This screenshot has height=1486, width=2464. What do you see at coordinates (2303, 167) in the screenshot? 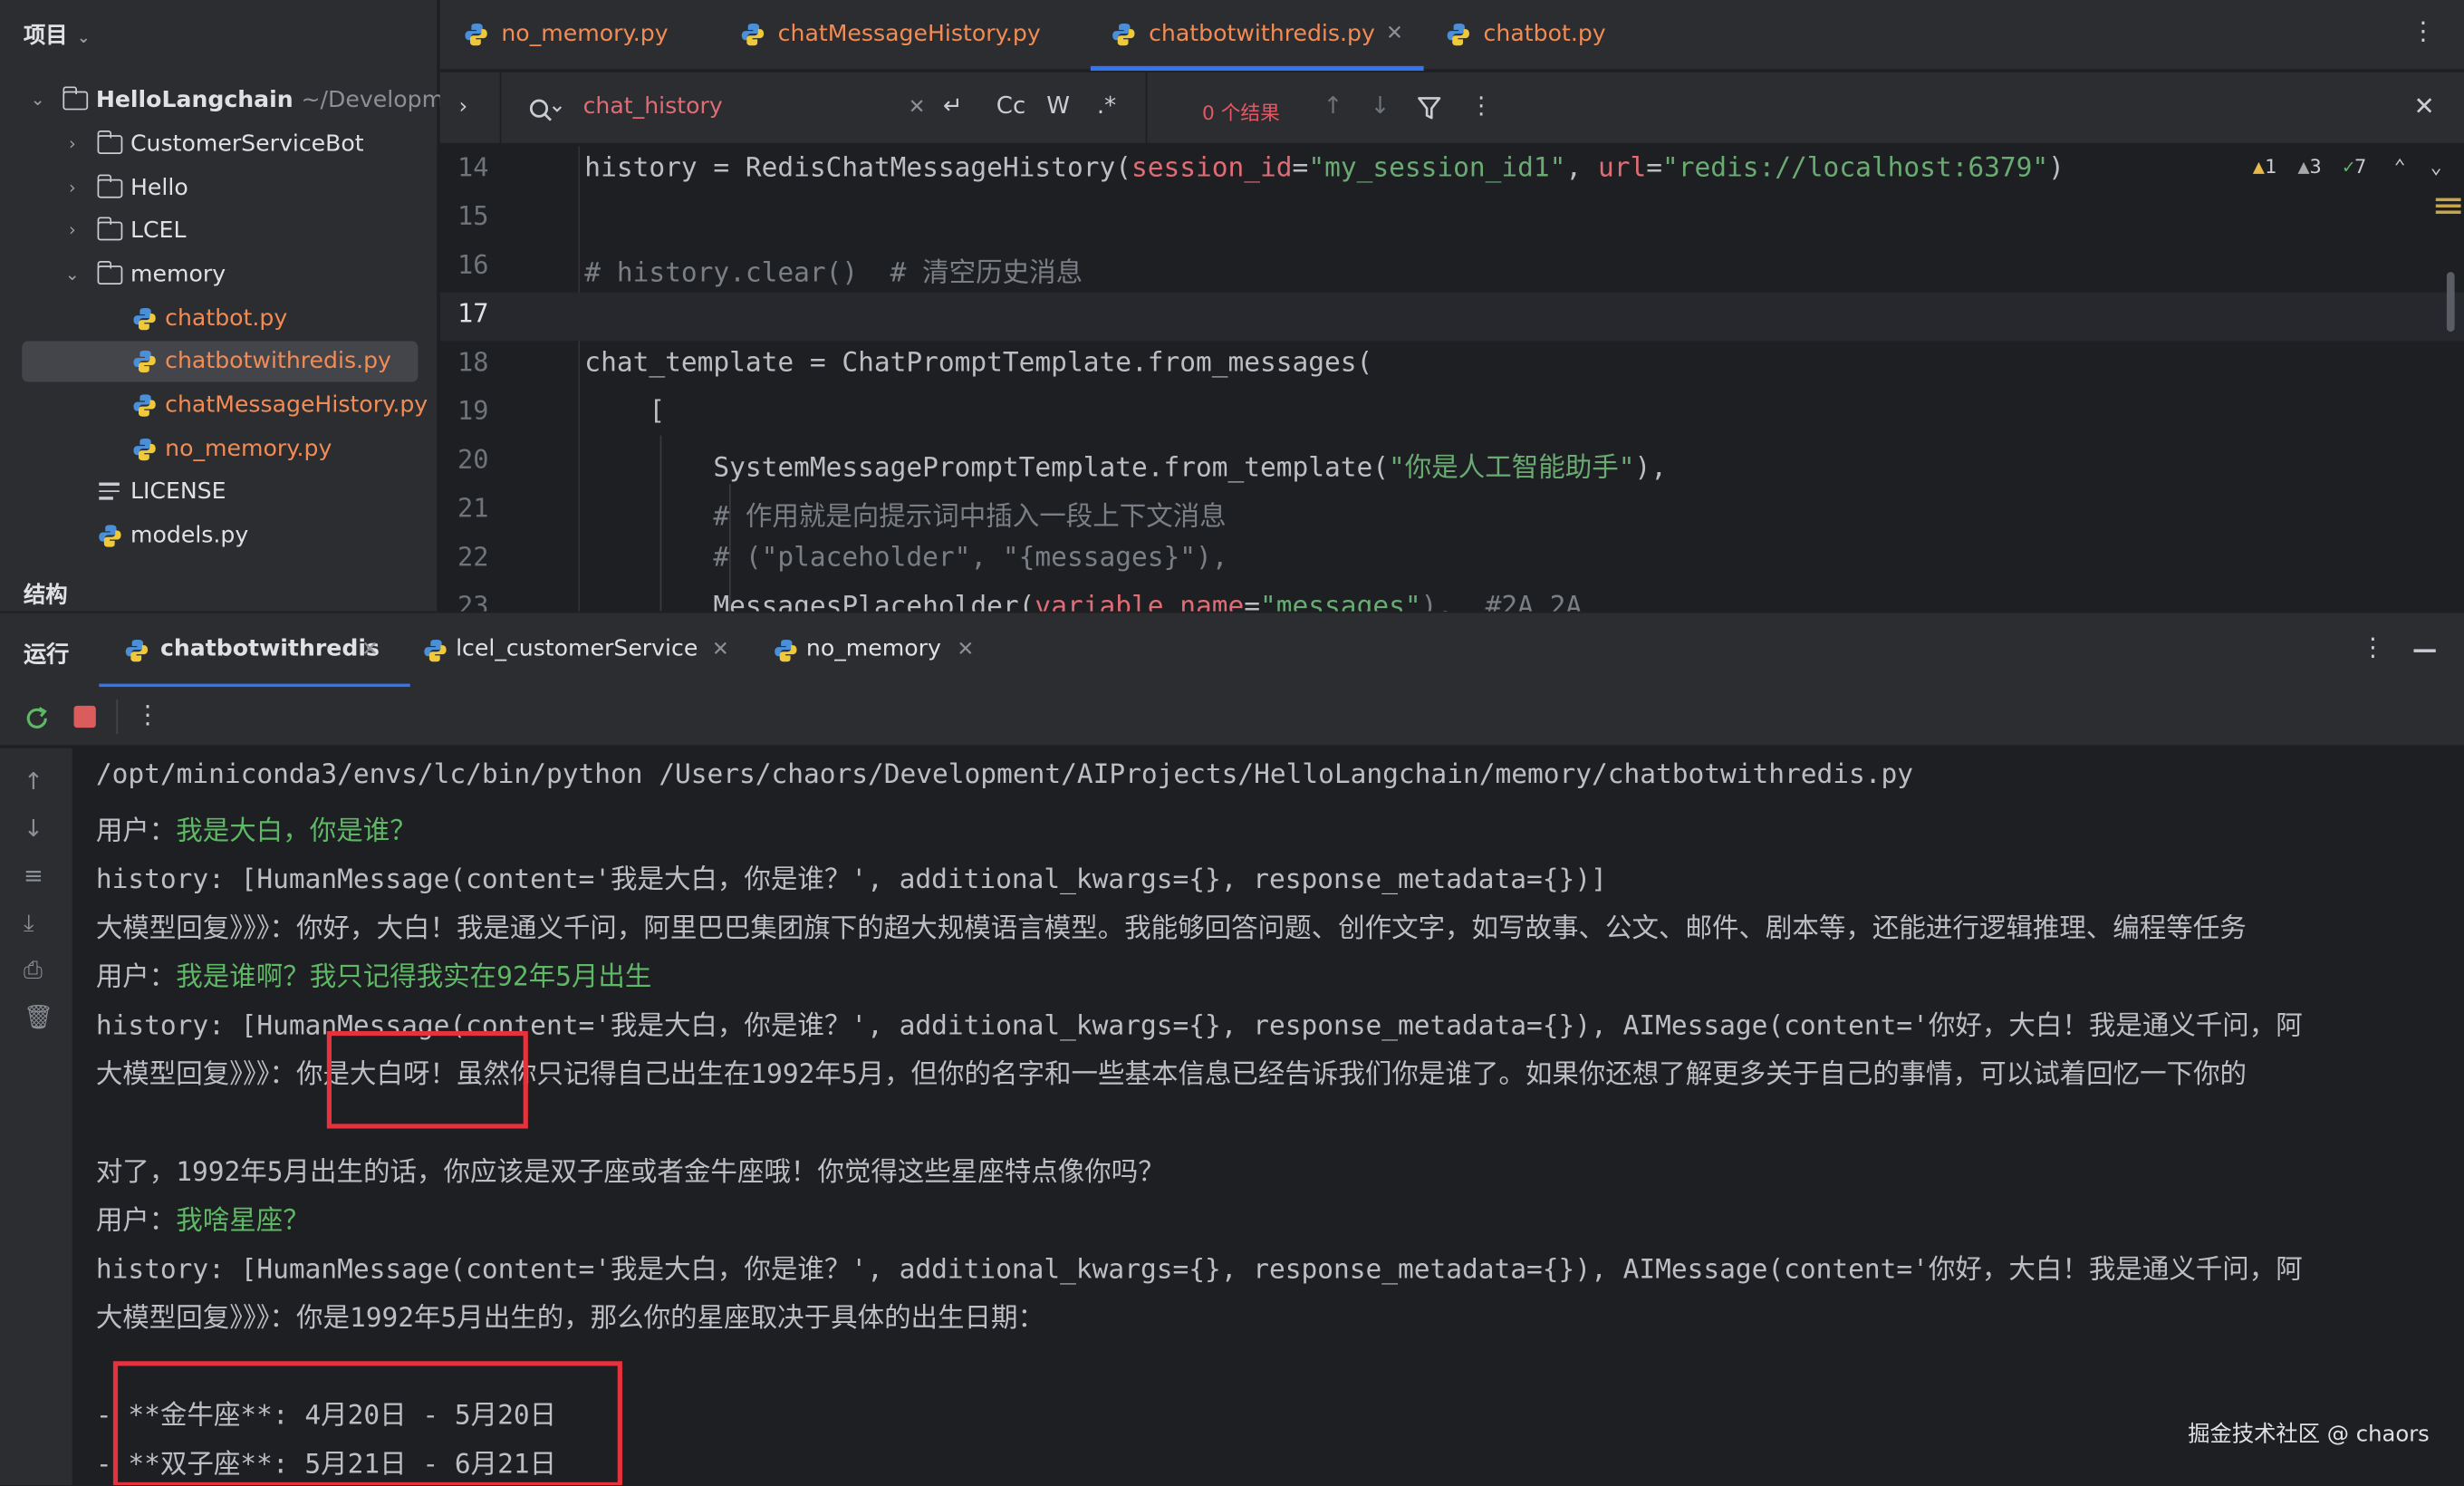
I see `weak-warning-icon: ▲` at bounding box center [2303, 167].